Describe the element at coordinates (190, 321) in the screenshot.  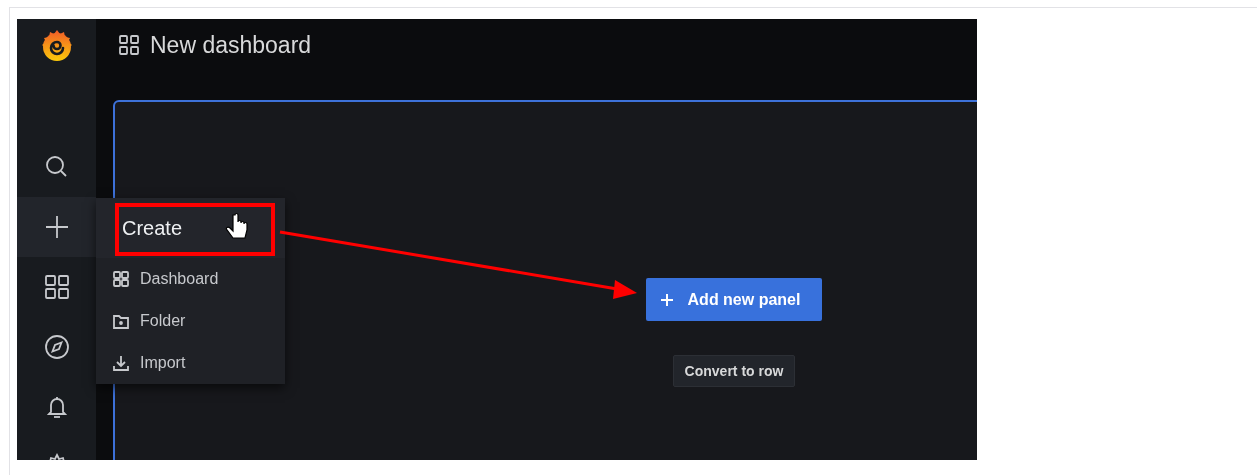
I see `menu-item: Folder` at that location.